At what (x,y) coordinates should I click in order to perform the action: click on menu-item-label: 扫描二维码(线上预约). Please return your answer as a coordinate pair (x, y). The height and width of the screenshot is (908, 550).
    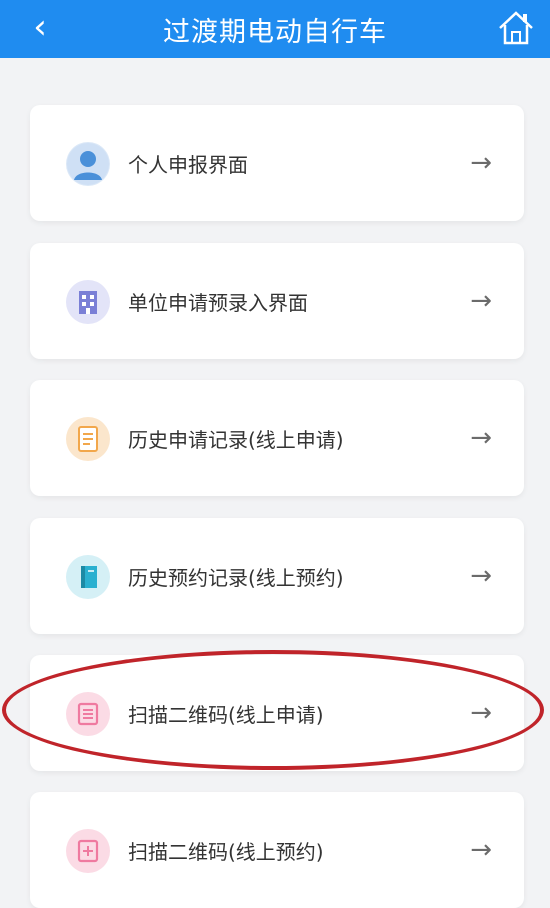
    Looking at the image, I should click on (226, 851).